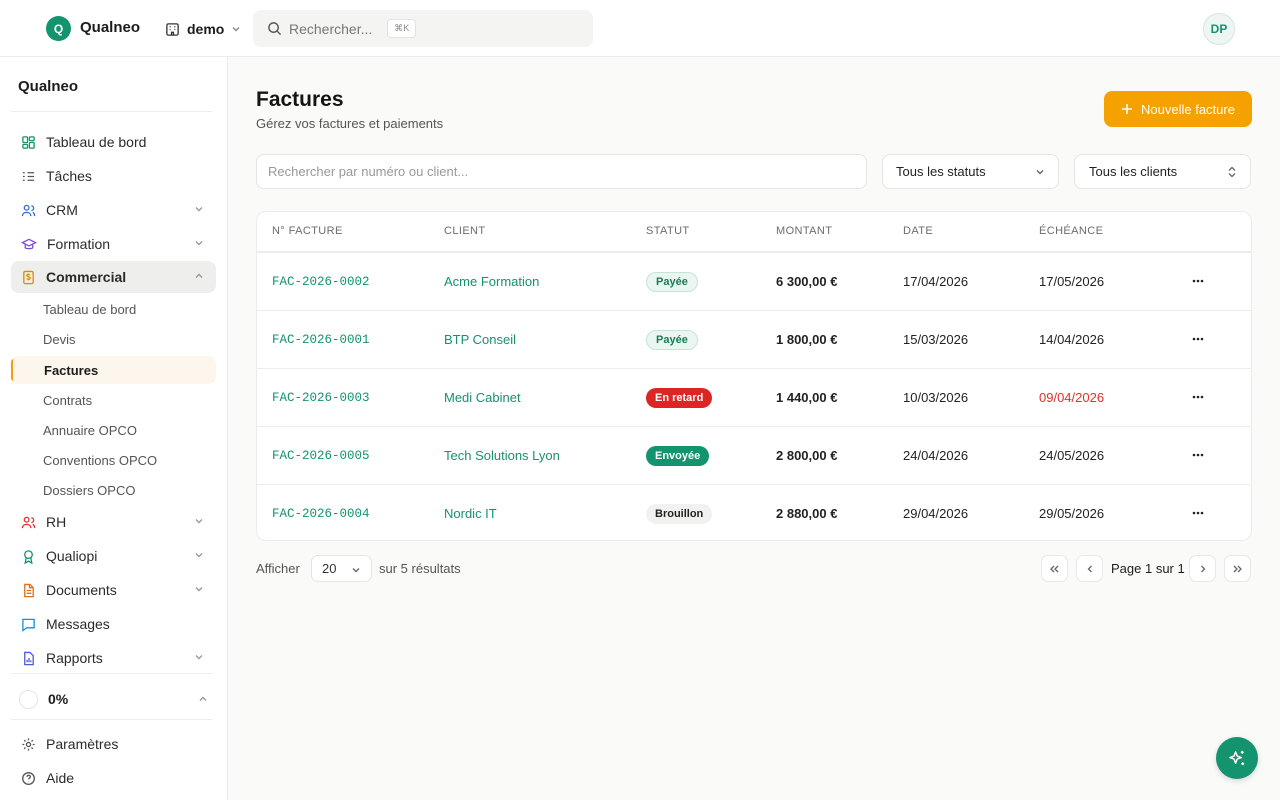 The height and width of the screenshot is (800, 1280). I want to click on sidebar-sub-conventions-opco: Conventions OPCO, so click(113, 460).